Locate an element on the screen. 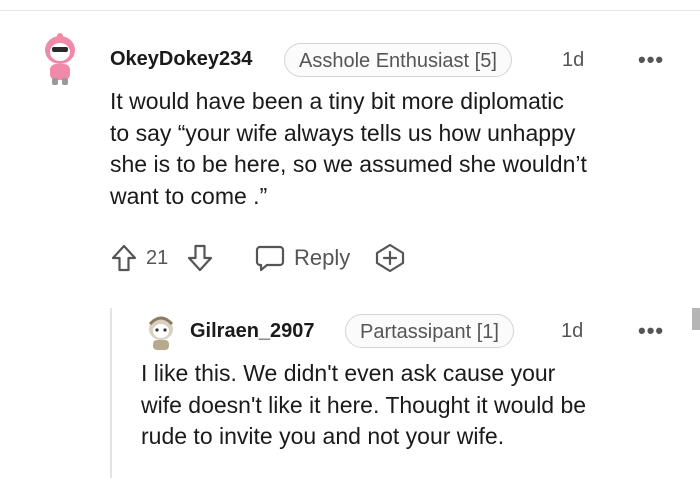 The width and height of the screenshot is (700, 478). reply-bubble-icon is located at coordinates (270, 258).